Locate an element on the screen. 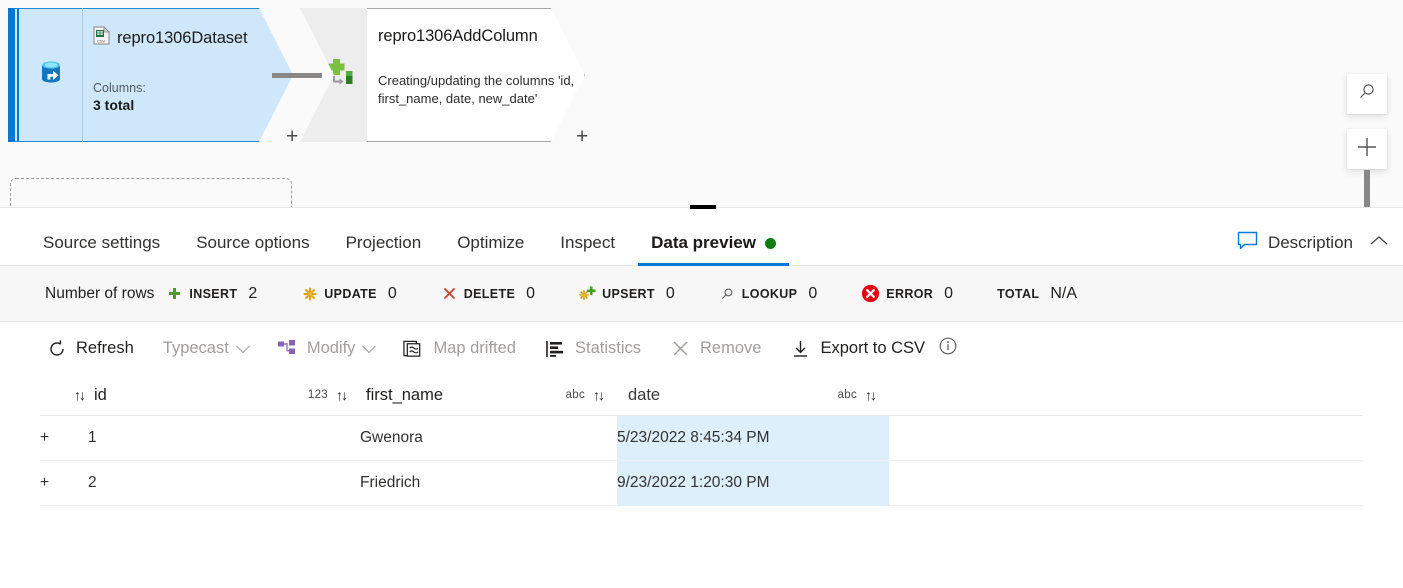  derived-column-icon is located at coordinates (341, 75).